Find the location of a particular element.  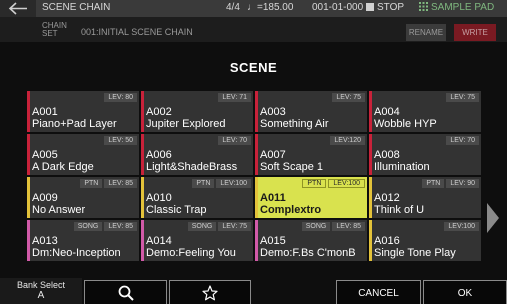

scene-name: Demo:Feeling You is located at coordinates (191, 253).